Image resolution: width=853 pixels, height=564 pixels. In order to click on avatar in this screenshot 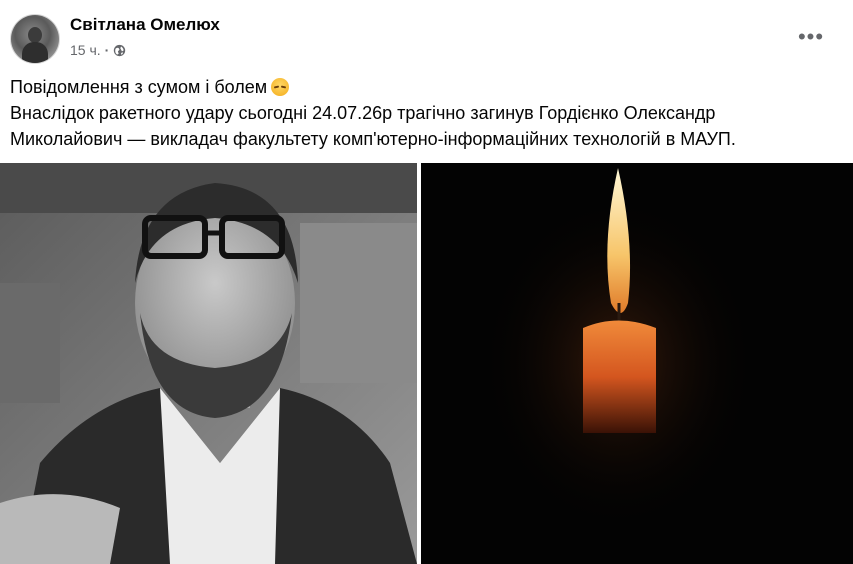, I will do `click(35, 39)`.